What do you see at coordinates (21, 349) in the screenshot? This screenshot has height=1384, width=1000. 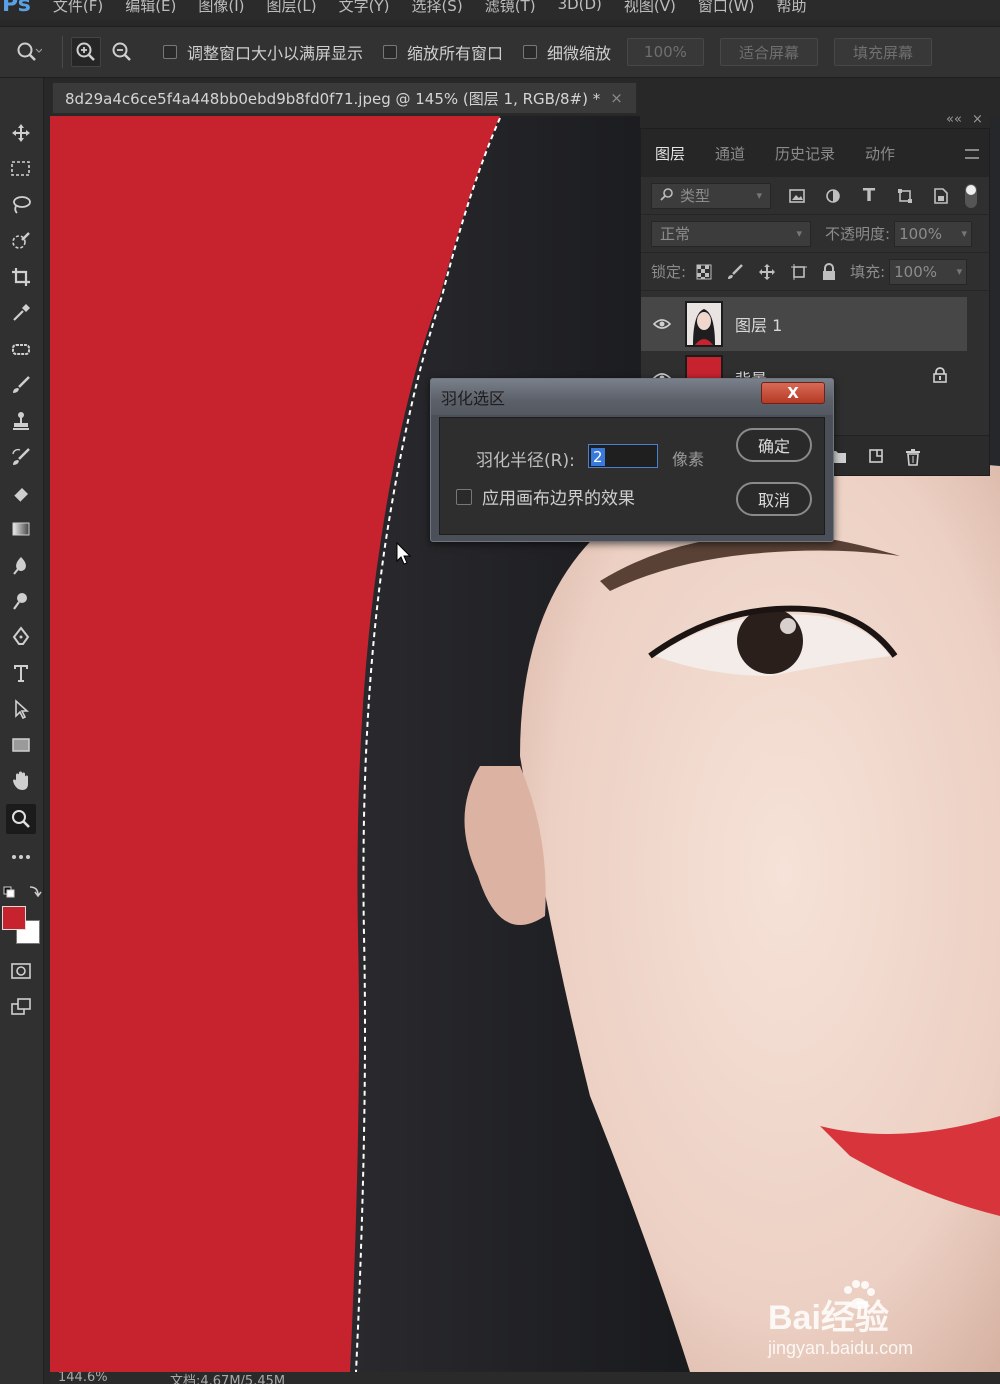 I see `healing-icon` at bounding box center [21, 349].